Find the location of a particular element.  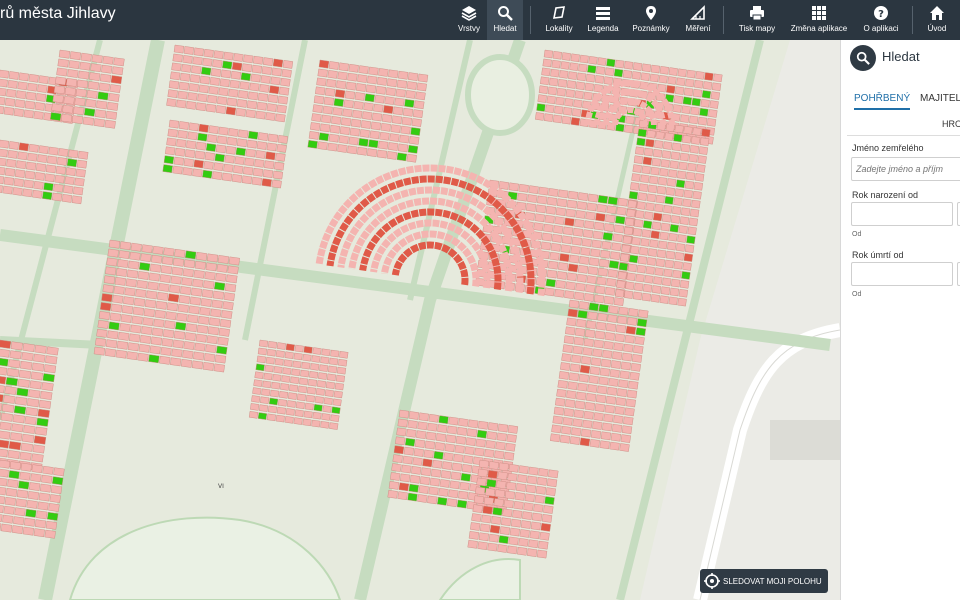

change-app-button: Změna aplikace is located at coordinates (819, 20).